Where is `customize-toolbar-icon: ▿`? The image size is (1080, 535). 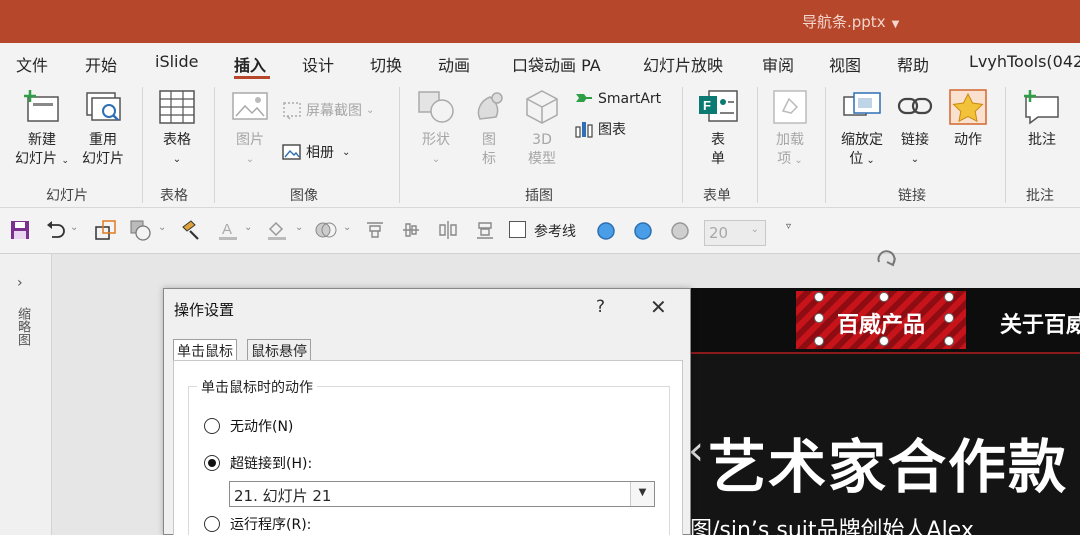
customize-toolbar-icon: ▿ is located at coordinates (788, 226).